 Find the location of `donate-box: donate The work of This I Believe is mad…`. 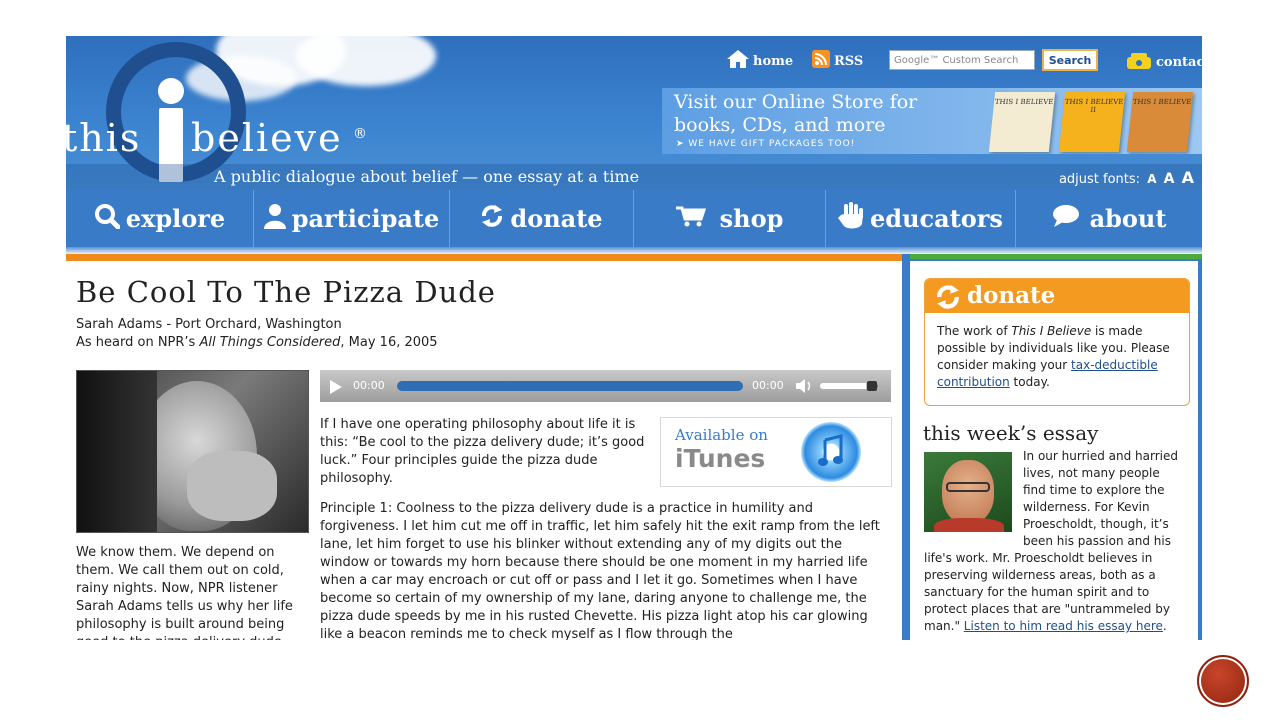

donate-box: donate The work of This I Believe is mad… is located at coordinates (1057, 342).